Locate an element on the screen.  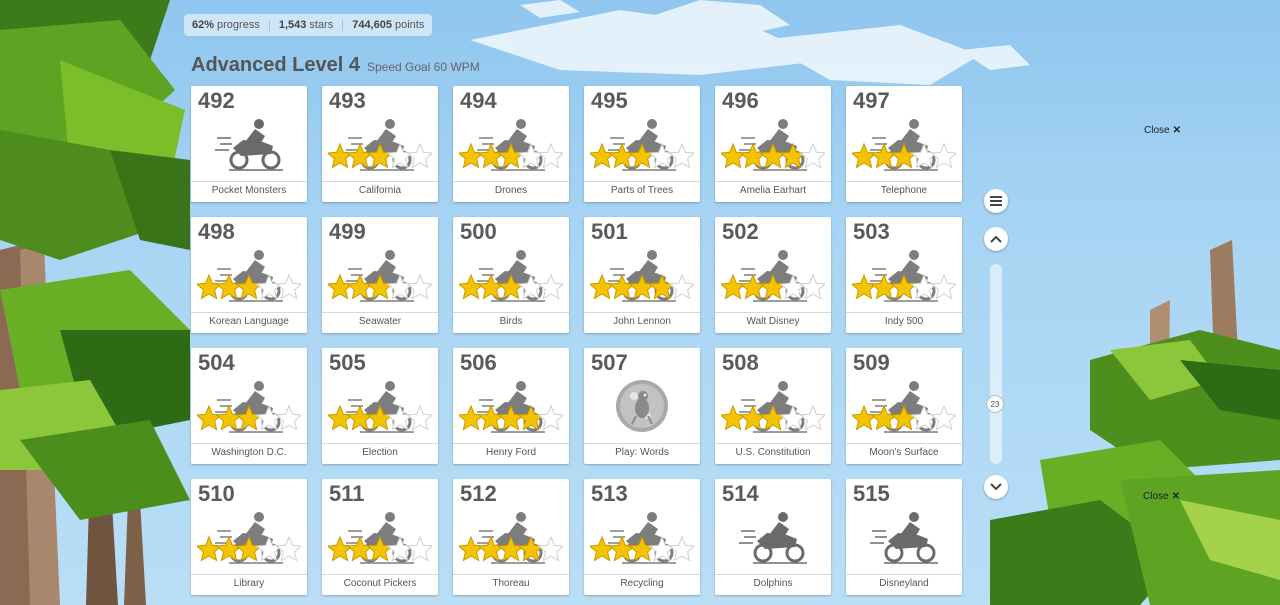
lesson-card: 503 Indy 500 is located at coordinates (904, 275).